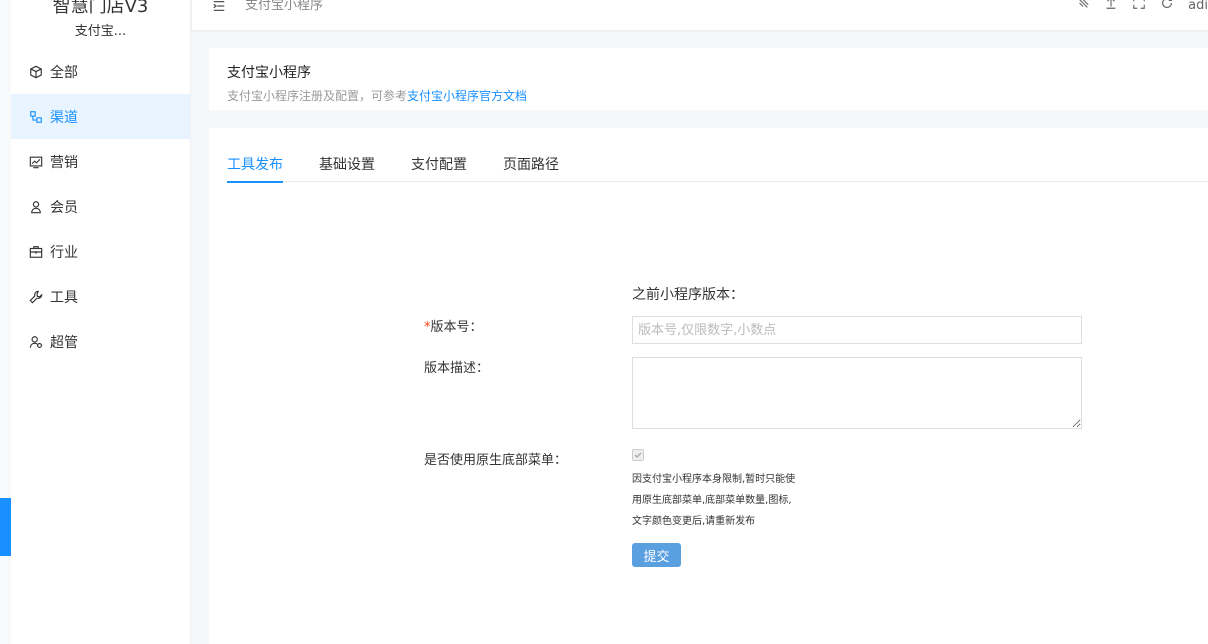  What do you see at coordinates (712, 500) in the screenshot?
I see `hint-line: 用原生底部菜单,底部菜单数量,图标,` at bounding box center [712, 500].